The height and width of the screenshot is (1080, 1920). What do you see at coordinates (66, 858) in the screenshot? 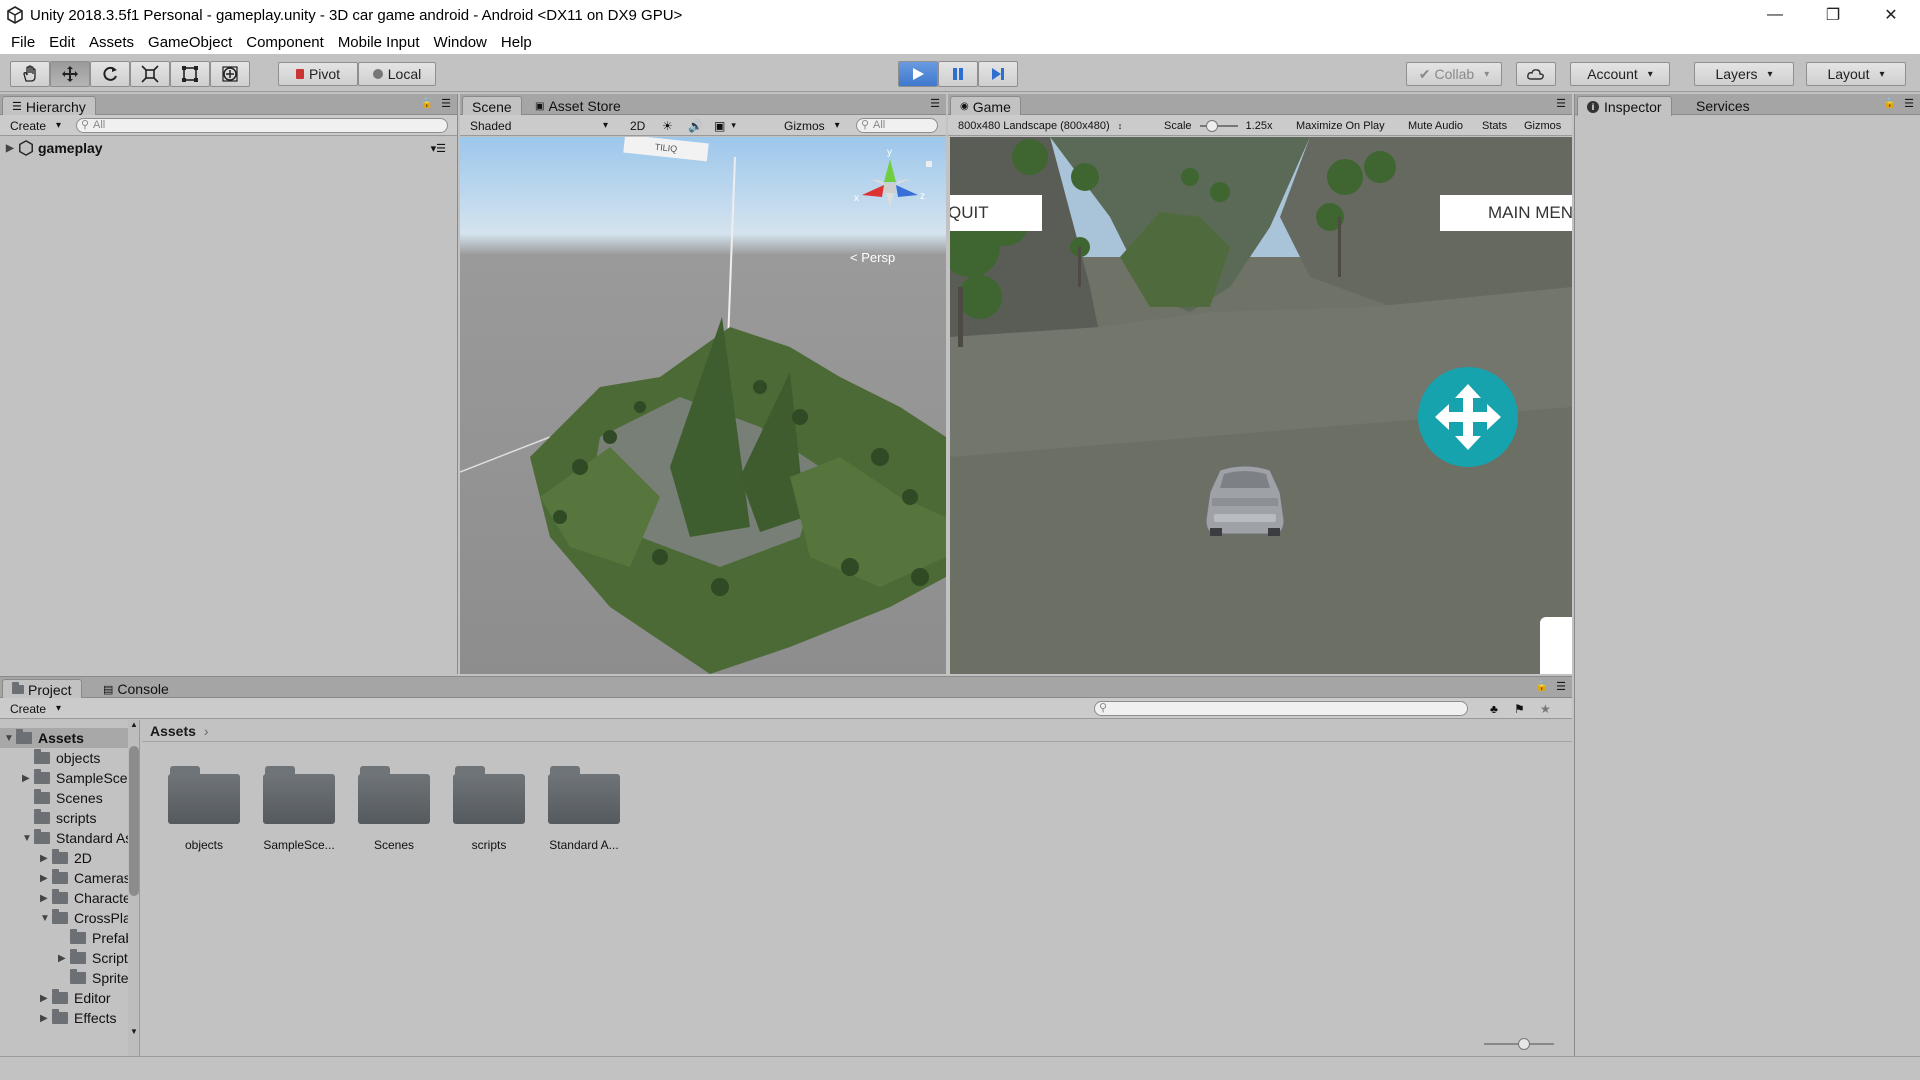
I see `tree-item-2d: ▶ 2D` at bounding box center [66, 858].